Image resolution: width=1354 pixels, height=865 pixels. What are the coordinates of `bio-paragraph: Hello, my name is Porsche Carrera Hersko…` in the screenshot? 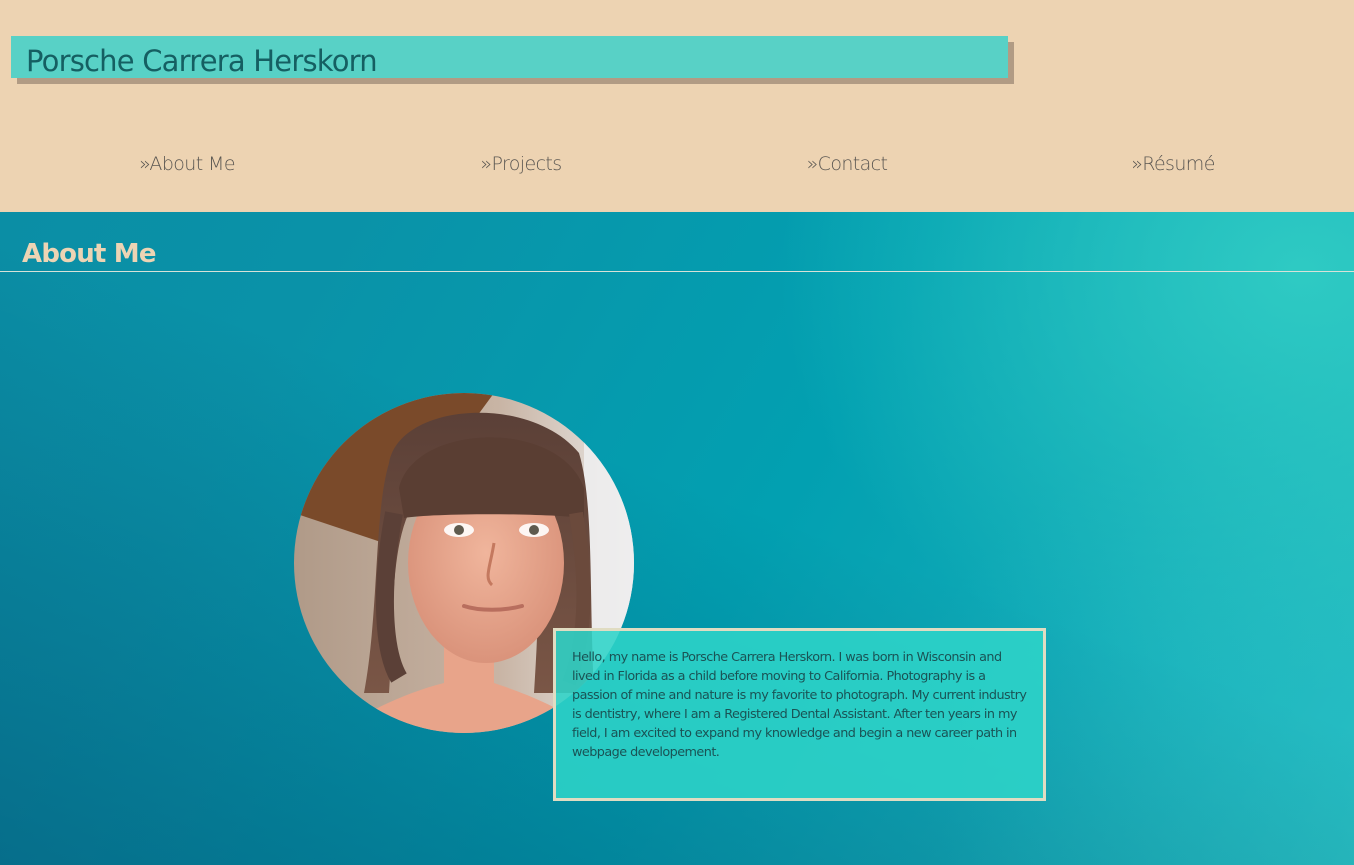 It's located at (799, 705).